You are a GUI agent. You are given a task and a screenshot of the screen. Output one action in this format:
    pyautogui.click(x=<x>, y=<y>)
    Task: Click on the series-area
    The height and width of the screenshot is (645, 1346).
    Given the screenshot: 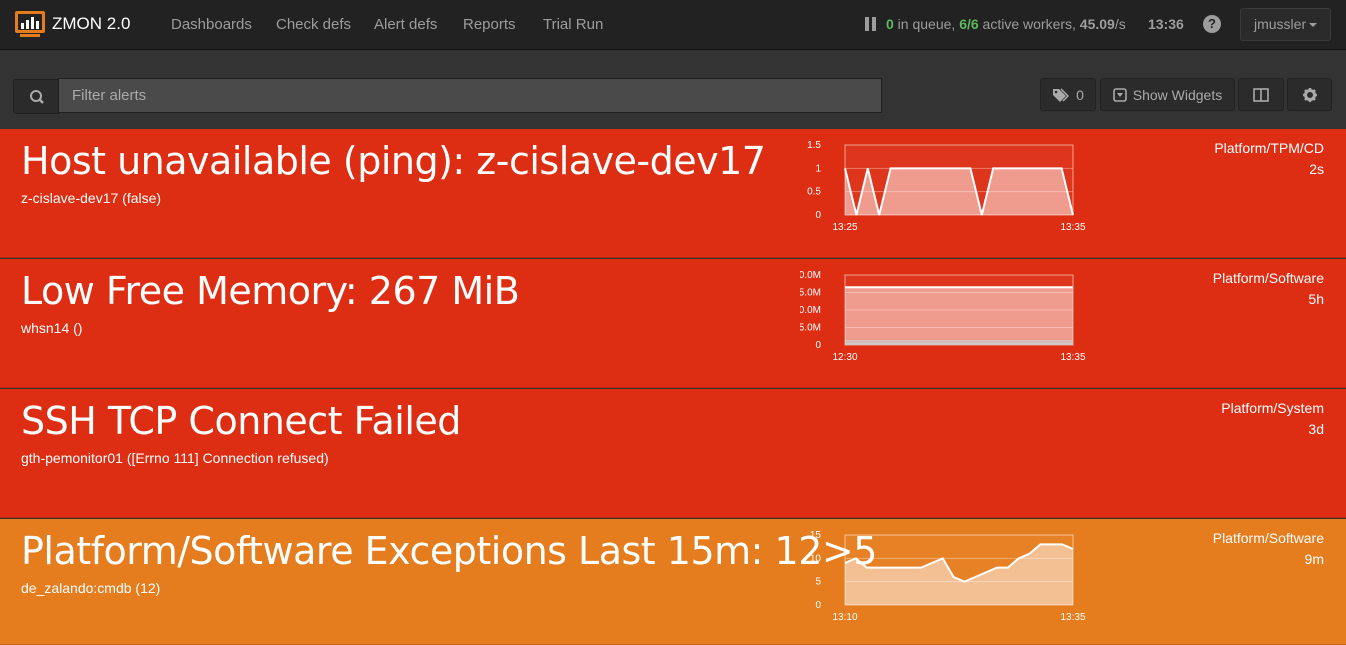 What is the action you would take?
    pyautogui.click(x=959, y=316)
    